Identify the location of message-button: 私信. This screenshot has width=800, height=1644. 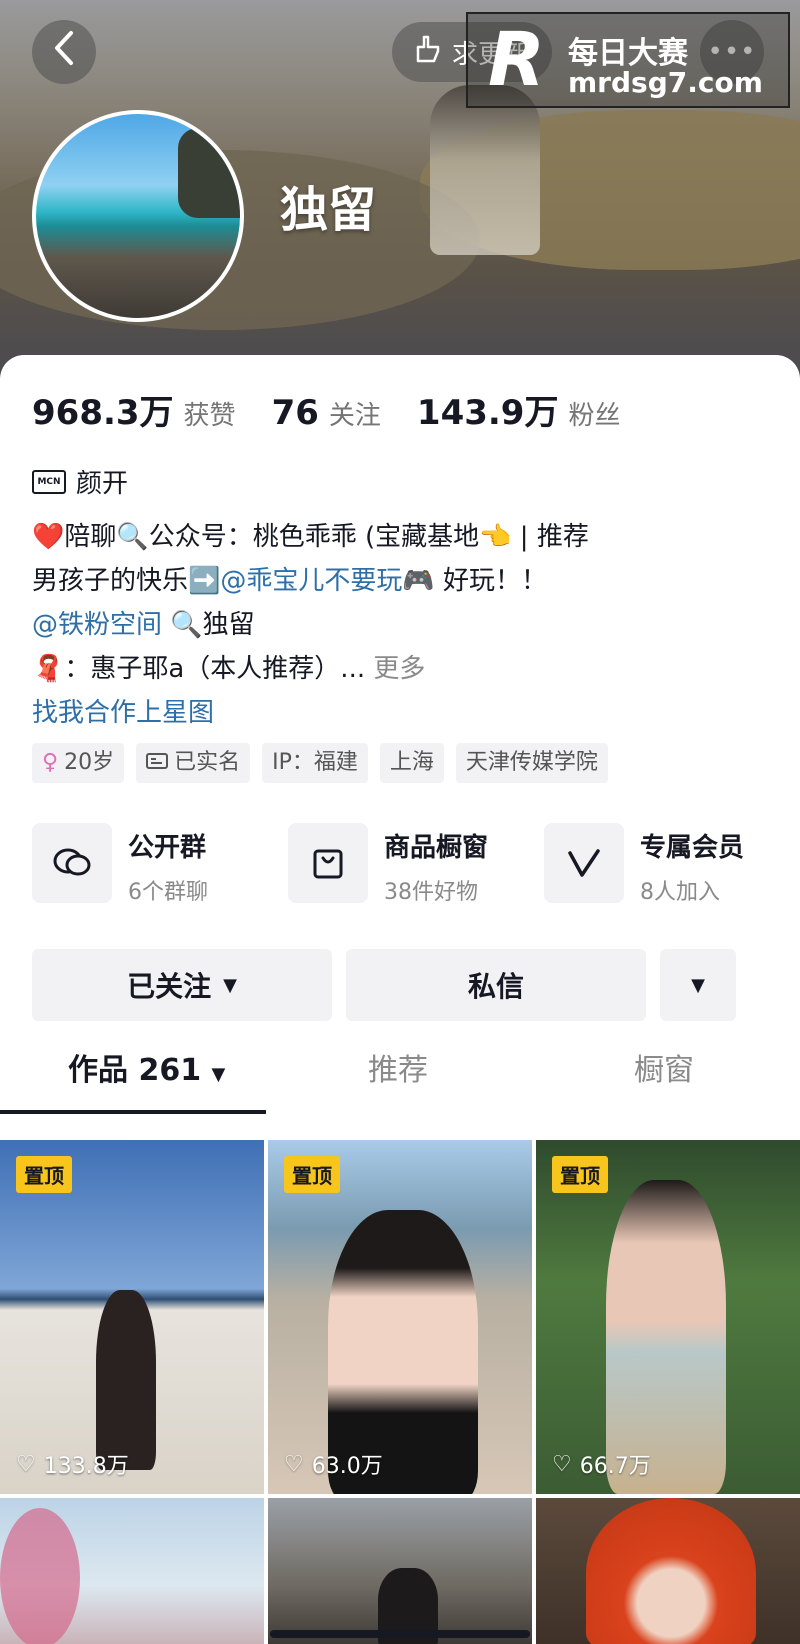
(496, 985).